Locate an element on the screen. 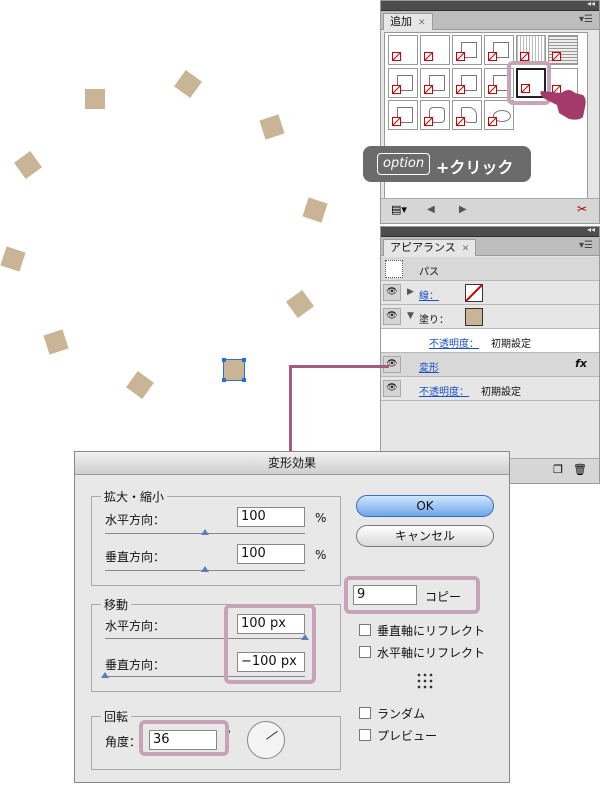 Image resolution: width=600 pixels, height=790 pixels. option-click-callout: option +クリック is located at coordinates (447, 164).